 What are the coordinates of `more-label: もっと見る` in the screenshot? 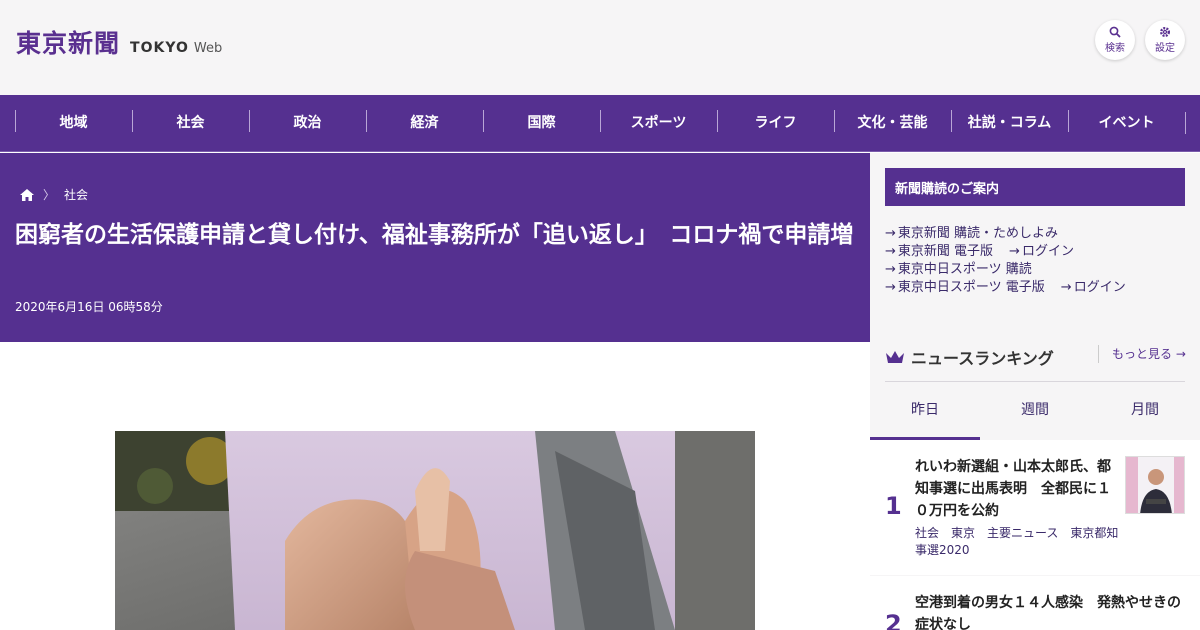 It's located at (1142, 354).